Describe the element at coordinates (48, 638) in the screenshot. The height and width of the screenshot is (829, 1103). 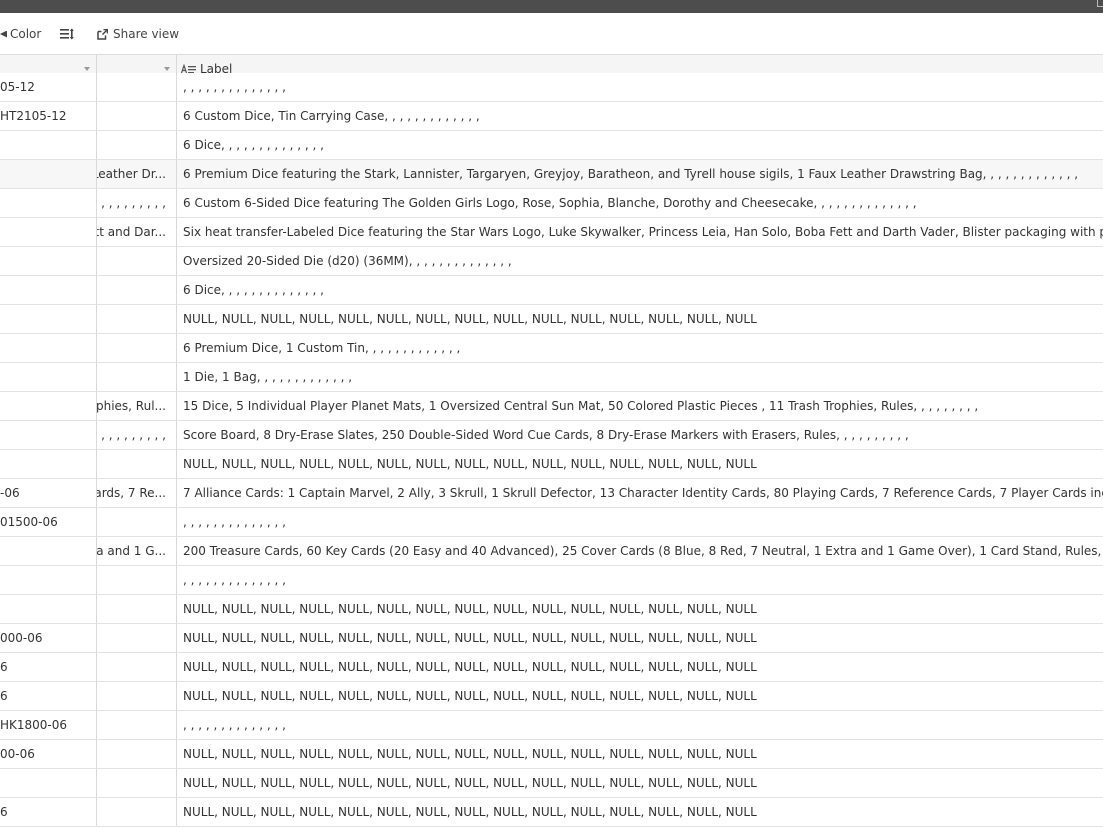
I see `cell-a: 000-06` at that location.